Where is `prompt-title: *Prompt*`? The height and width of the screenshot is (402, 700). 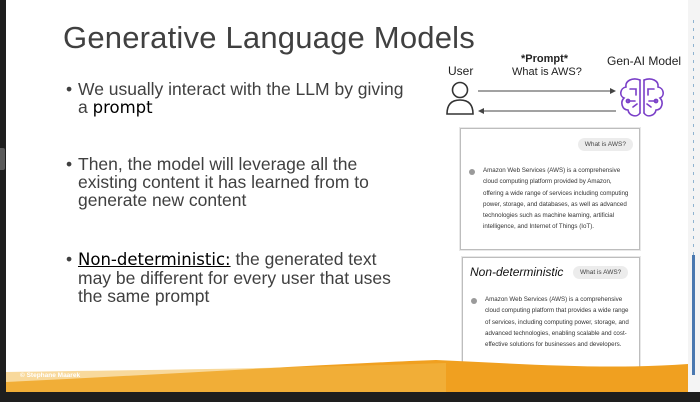
prompt-title: *Prompt* is located at coordinates (545, 59).